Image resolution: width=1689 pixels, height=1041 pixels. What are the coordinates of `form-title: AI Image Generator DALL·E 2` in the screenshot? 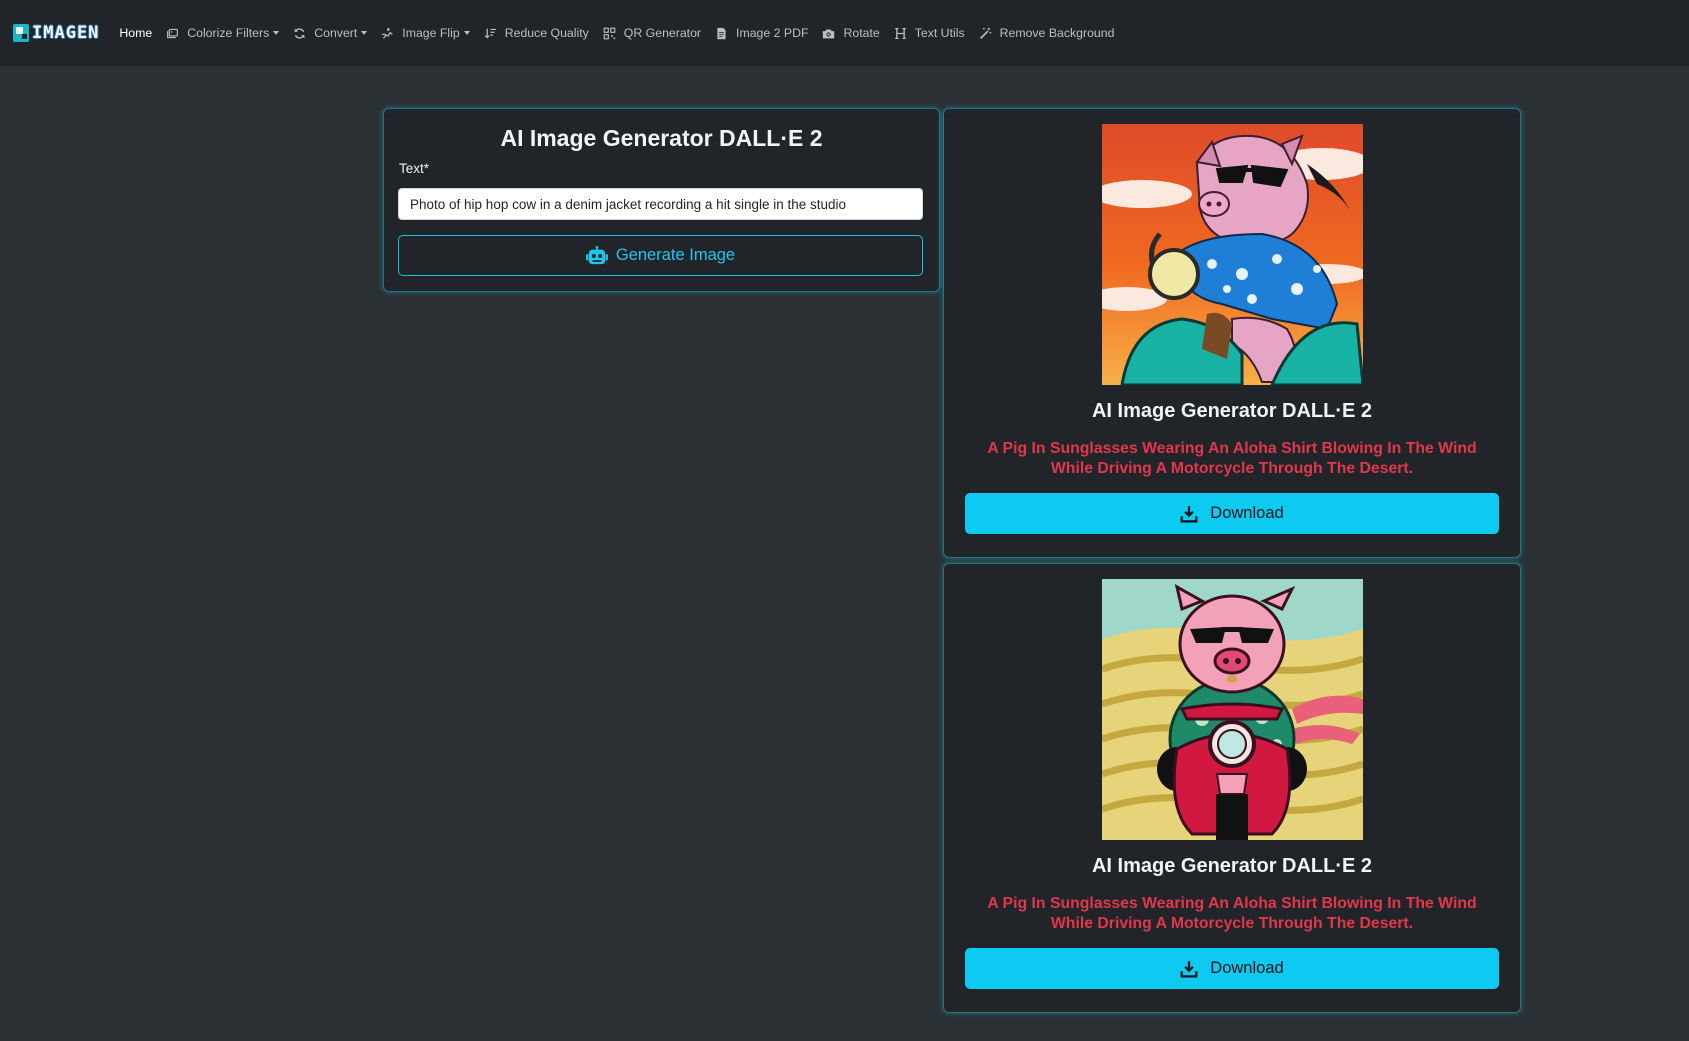 It's located at (661, 138).